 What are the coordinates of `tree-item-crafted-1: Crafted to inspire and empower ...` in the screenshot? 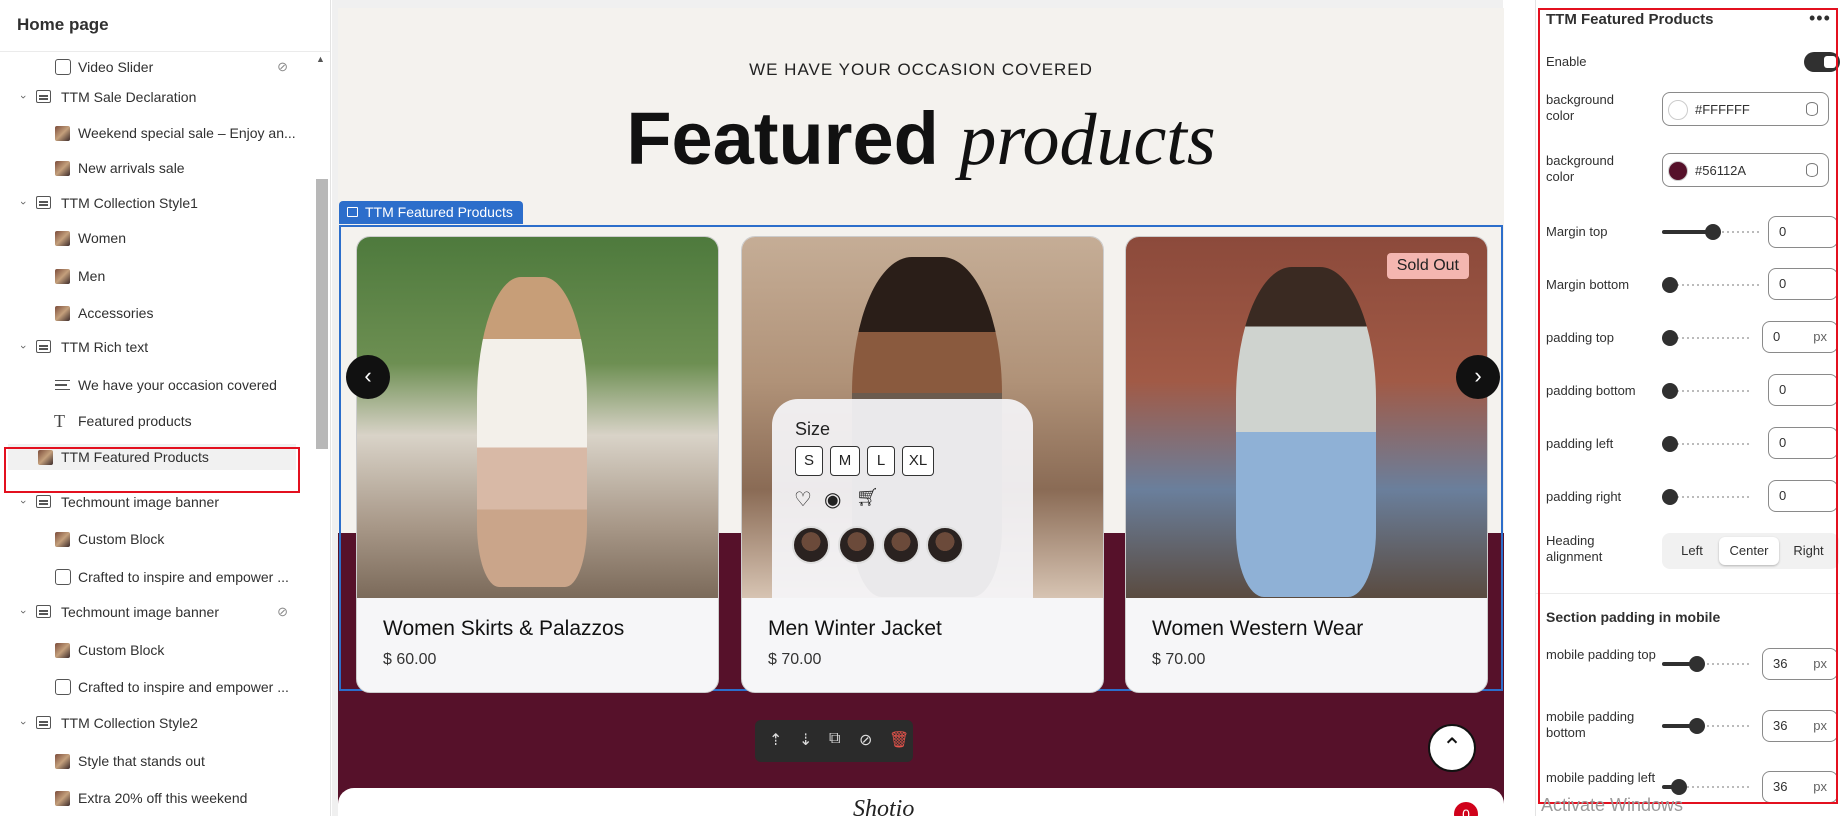 It's located at (150, 577).